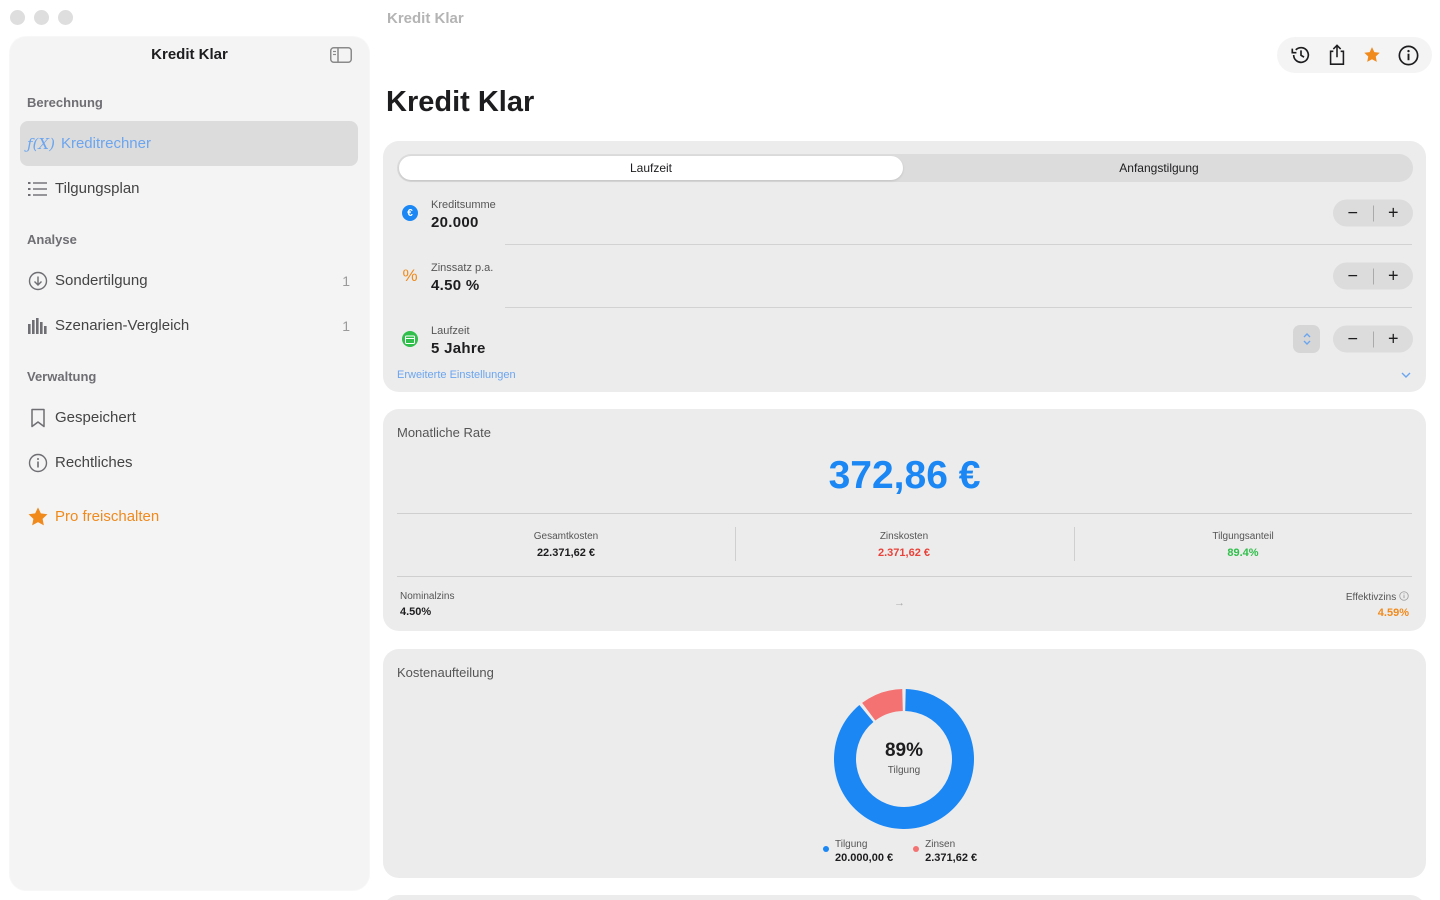  I want to click on sidebar-item-szenarien-vergleich: Szenarien-Vergleich 1, so click(189, 325).